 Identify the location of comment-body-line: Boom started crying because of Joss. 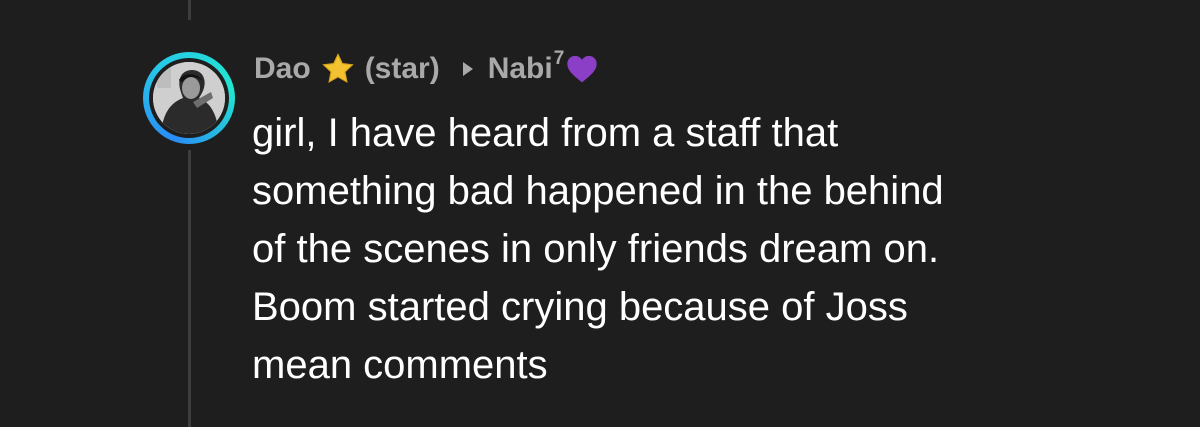
(580, 307).